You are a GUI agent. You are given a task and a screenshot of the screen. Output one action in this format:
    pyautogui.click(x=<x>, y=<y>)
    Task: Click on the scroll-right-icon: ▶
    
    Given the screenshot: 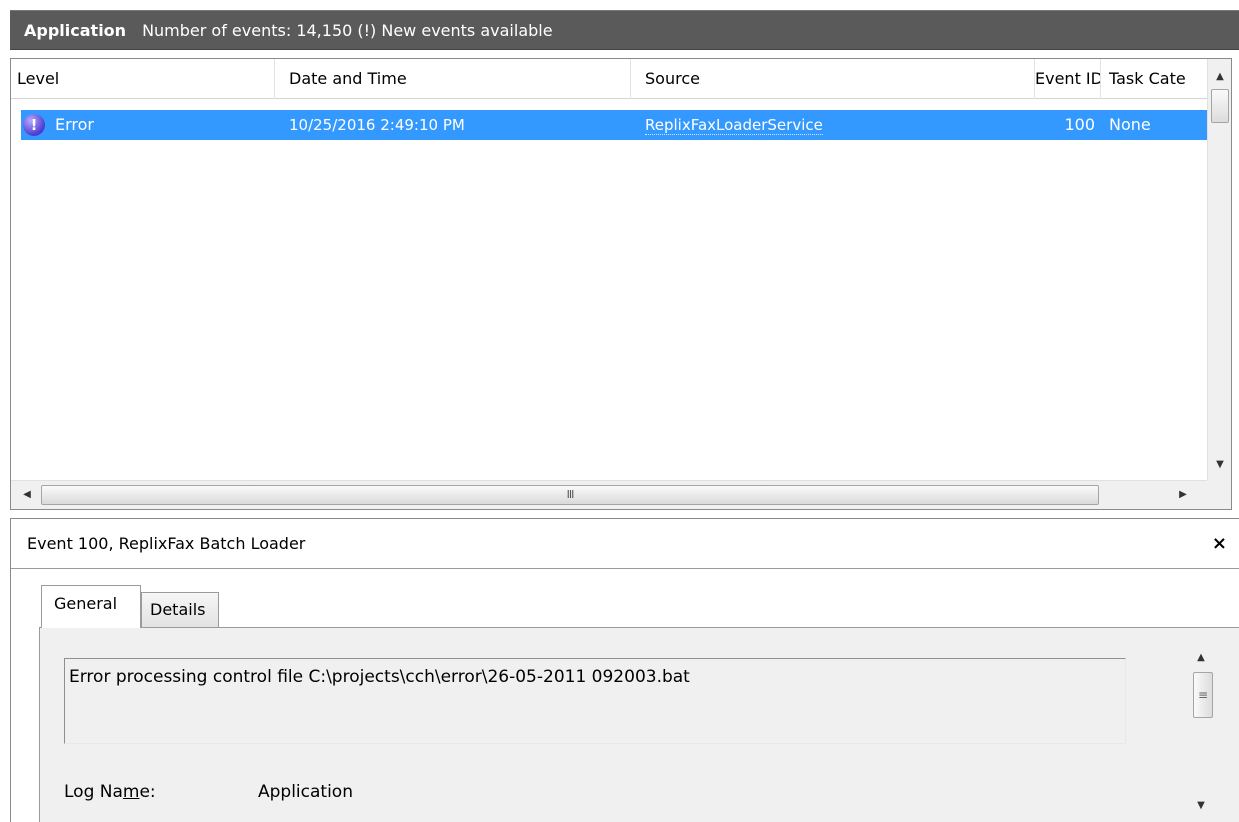 What is the action you would take?
    pyautogui.click(x=1183, y=495)
    